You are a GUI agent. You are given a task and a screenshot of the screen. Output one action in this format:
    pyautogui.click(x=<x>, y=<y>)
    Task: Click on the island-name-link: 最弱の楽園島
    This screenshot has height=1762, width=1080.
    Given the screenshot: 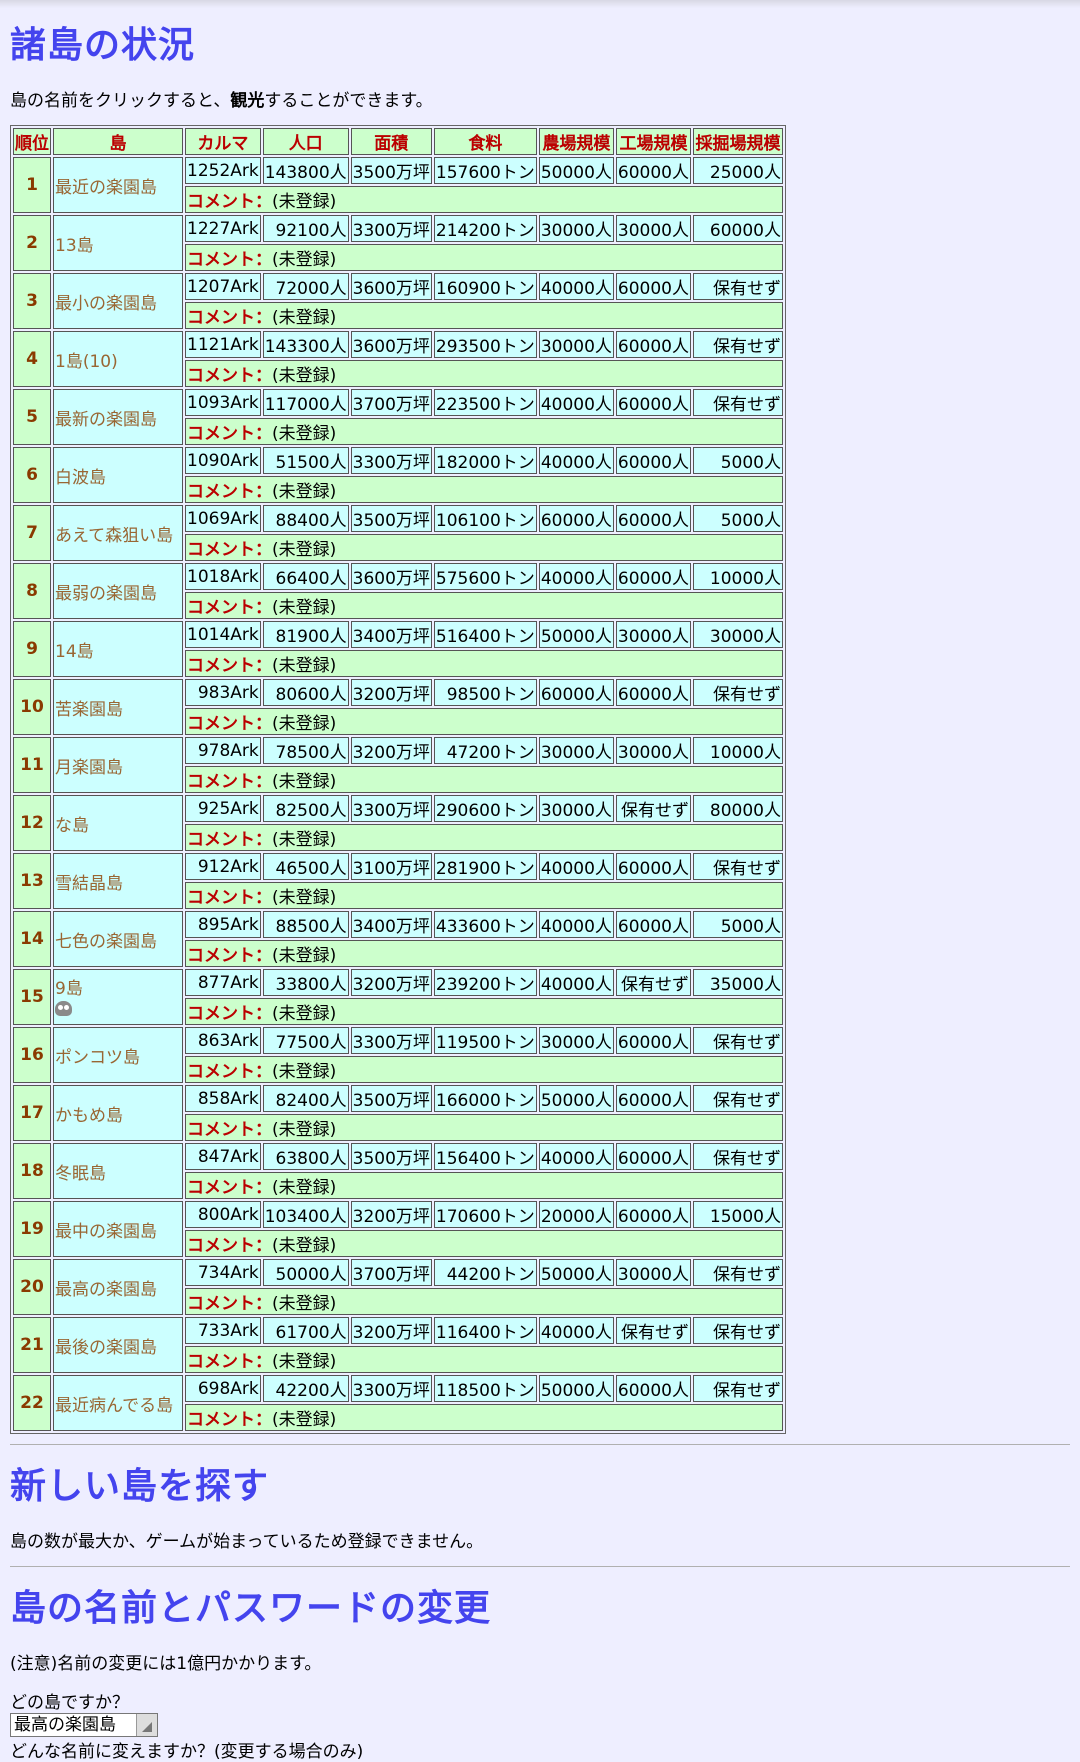 What is the action you would take?
    pyautogui.click(x=106, y=594)
    